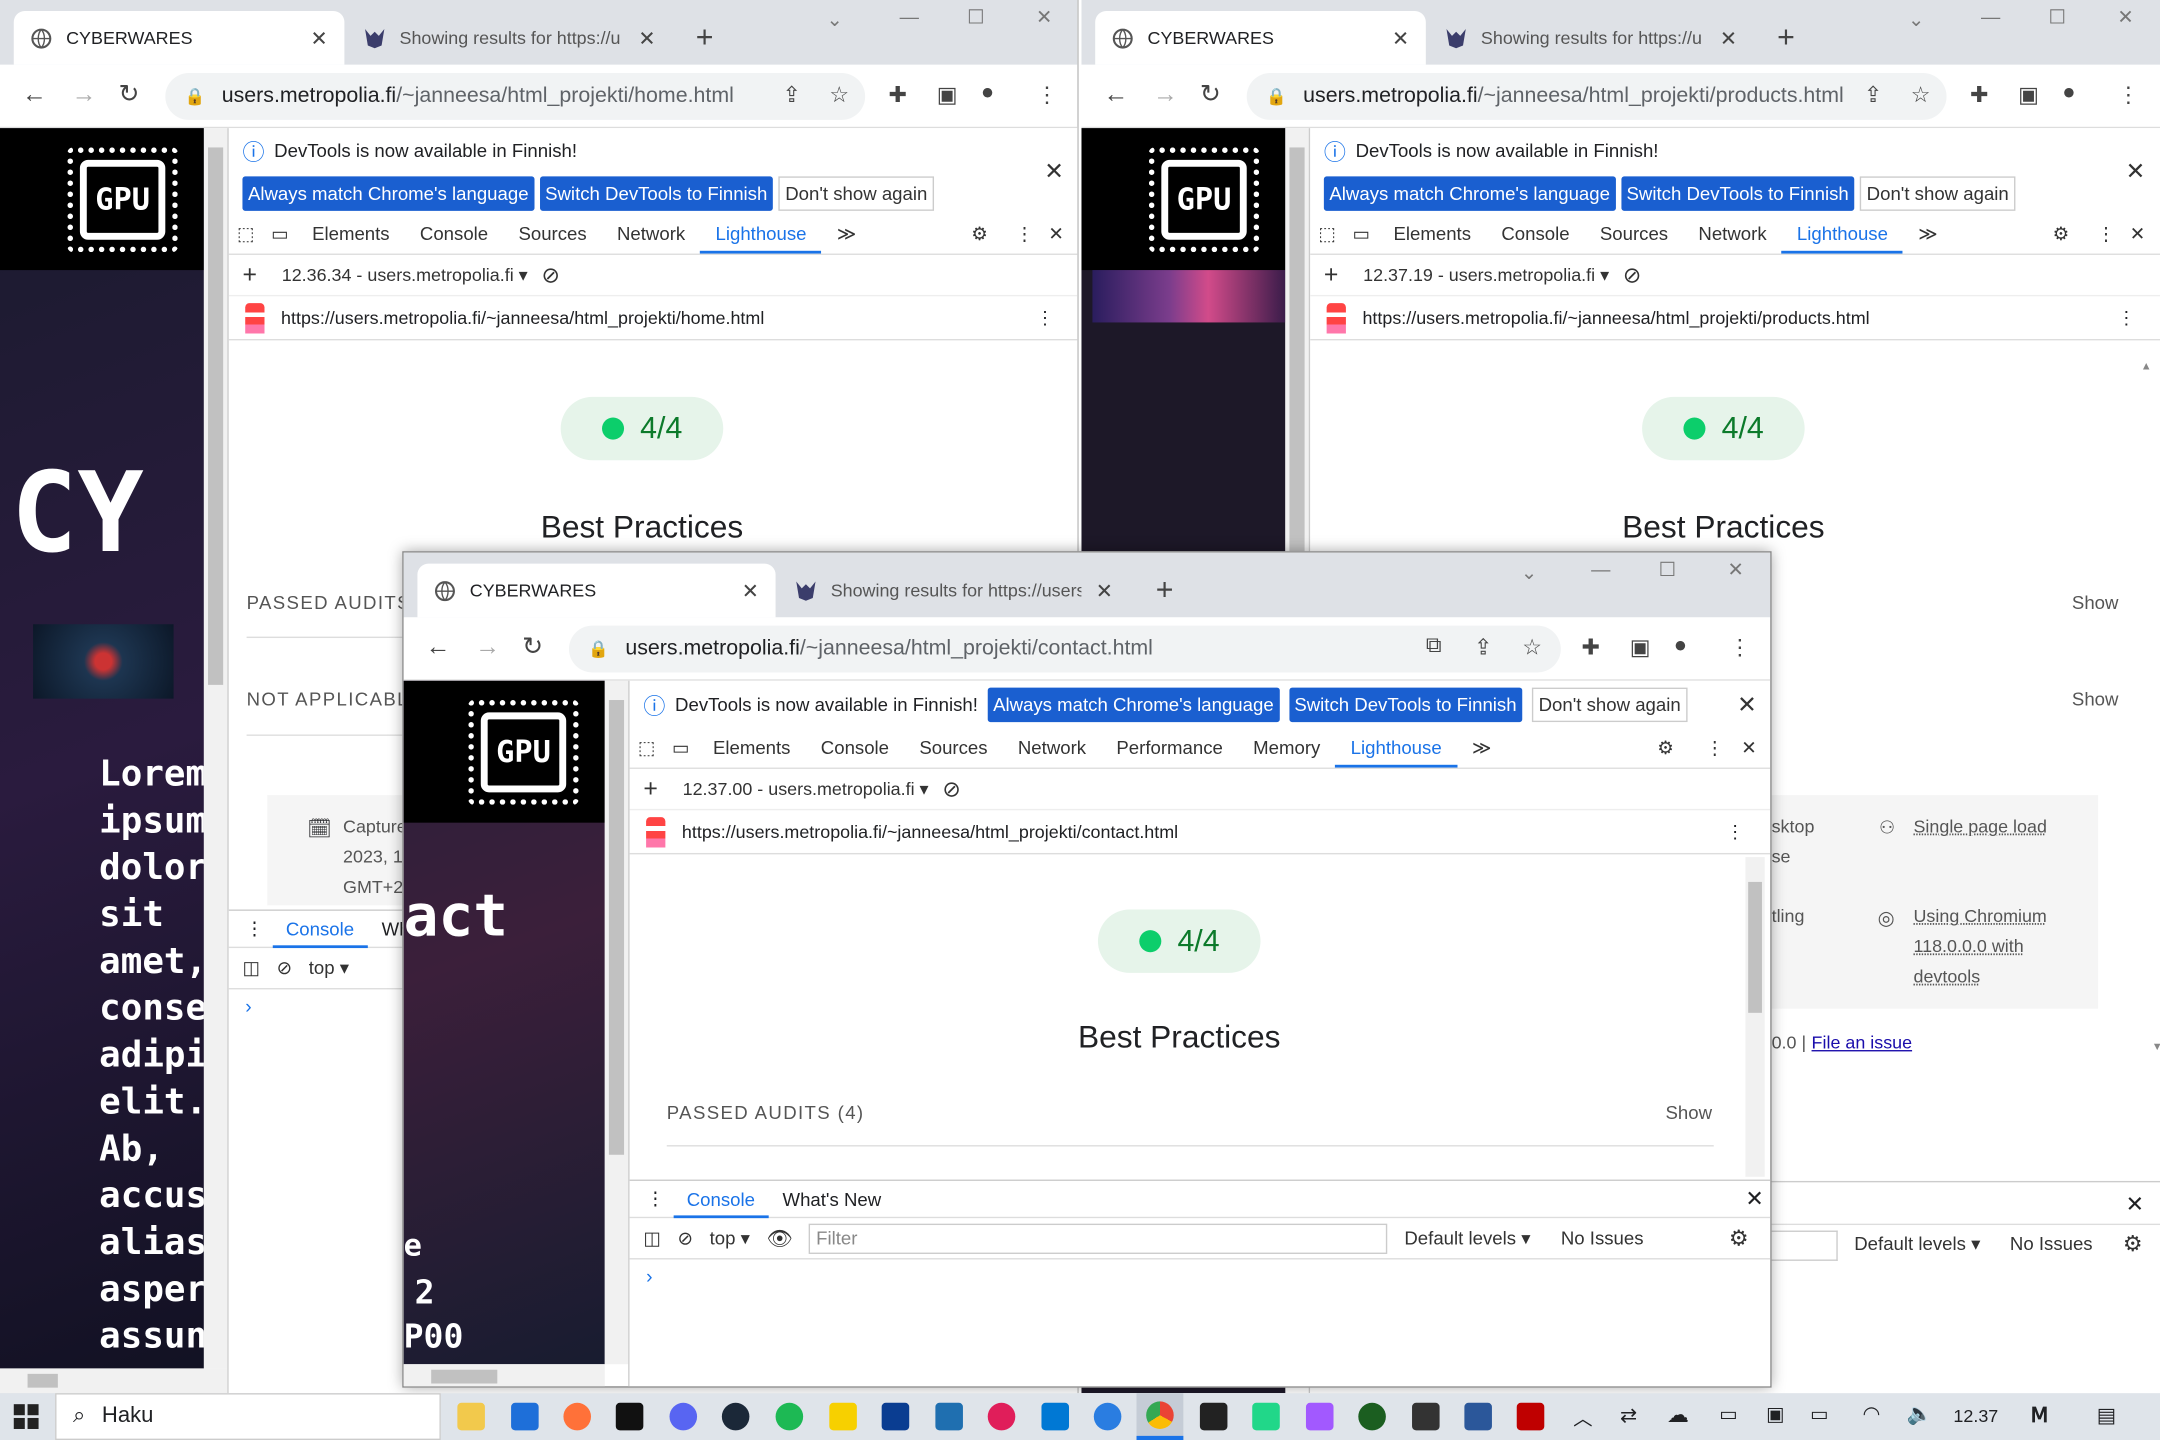  What do you see at coordinates (1535, 233) in the screenshot?
I see `tab-console: Console` at bounding box center [1535, 233].